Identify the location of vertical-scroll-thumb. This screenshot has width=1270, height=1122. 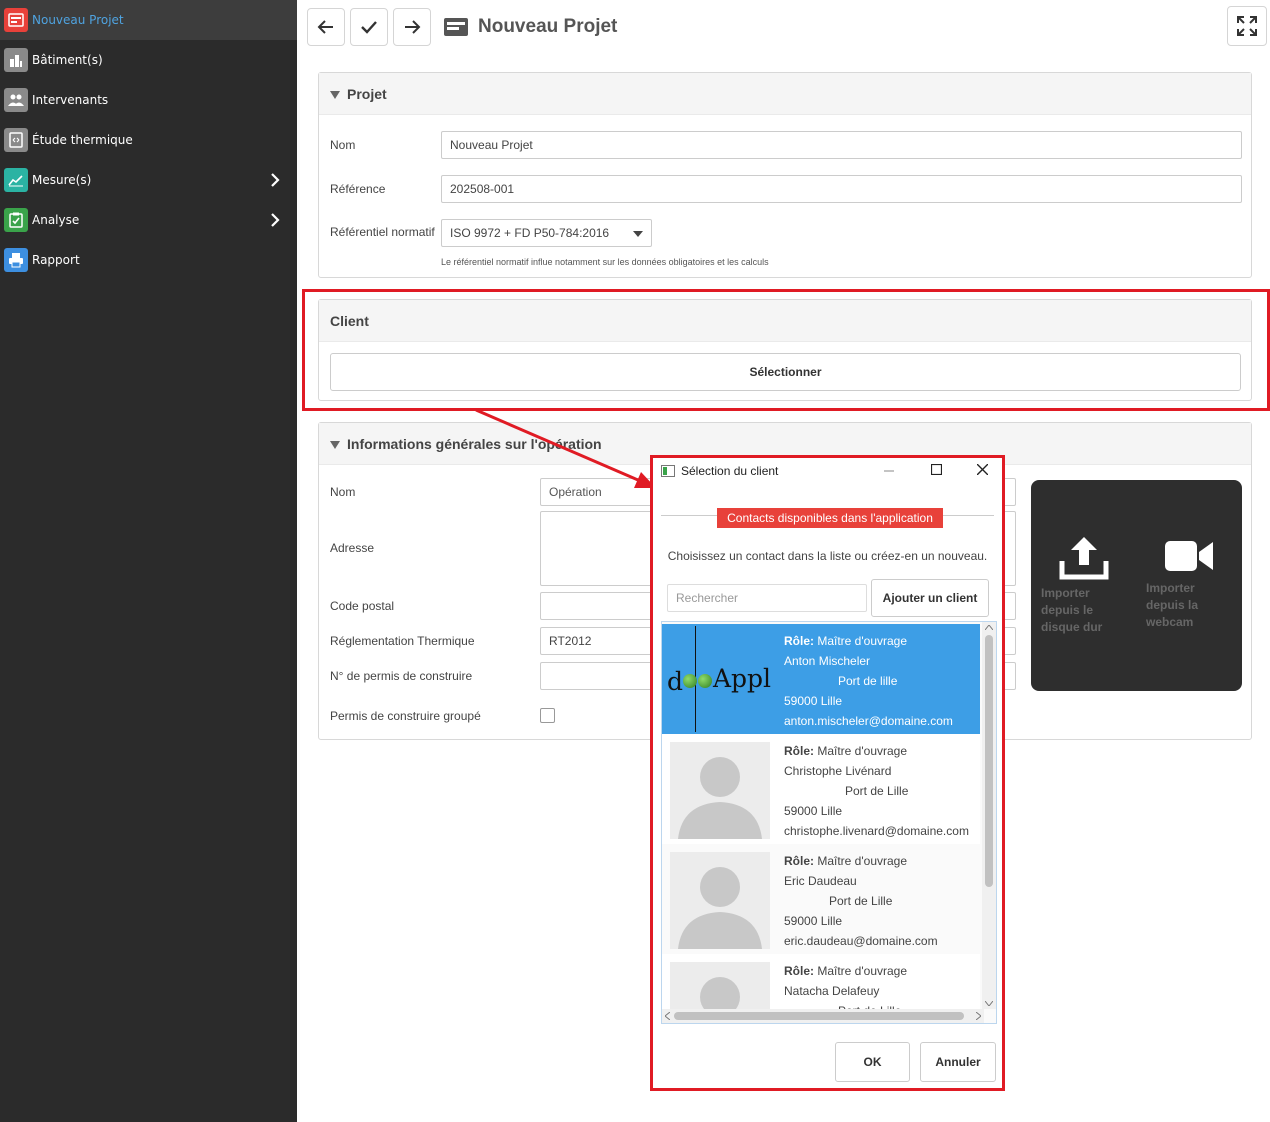
(989, 761).